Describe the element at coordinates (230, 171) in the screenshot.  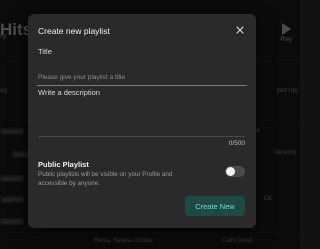
I see `toggle-knob` at that location.